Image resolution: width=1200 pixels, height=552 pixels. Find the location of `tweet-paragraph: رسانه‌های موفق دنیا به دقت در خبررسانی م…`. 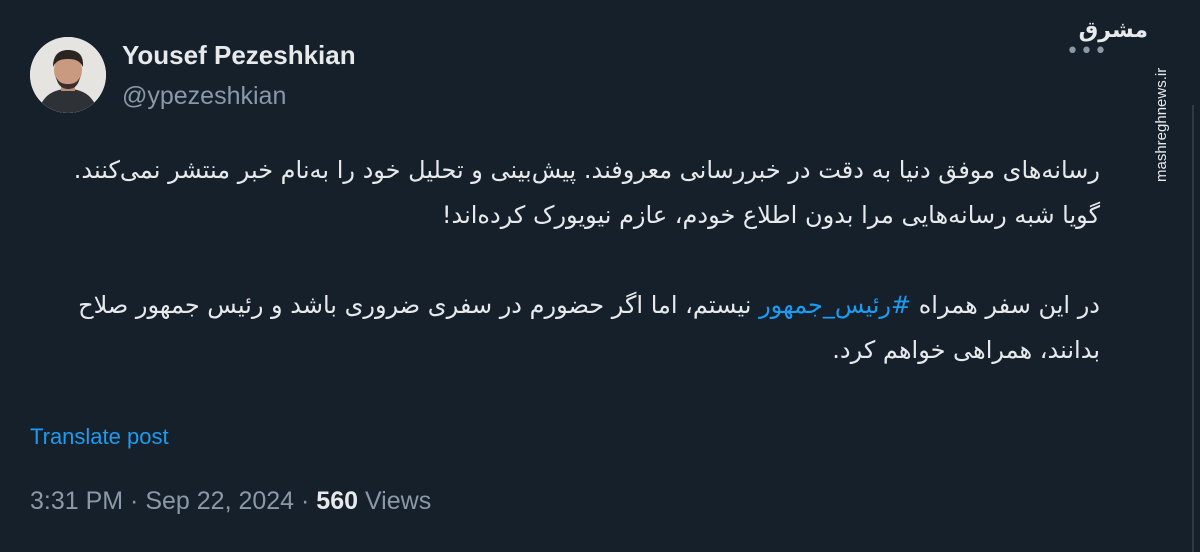

tweet-paragraph: رسانه‌های موفق دنیا به دقت در خبررسانی م… is located at coordinates (586, 192).